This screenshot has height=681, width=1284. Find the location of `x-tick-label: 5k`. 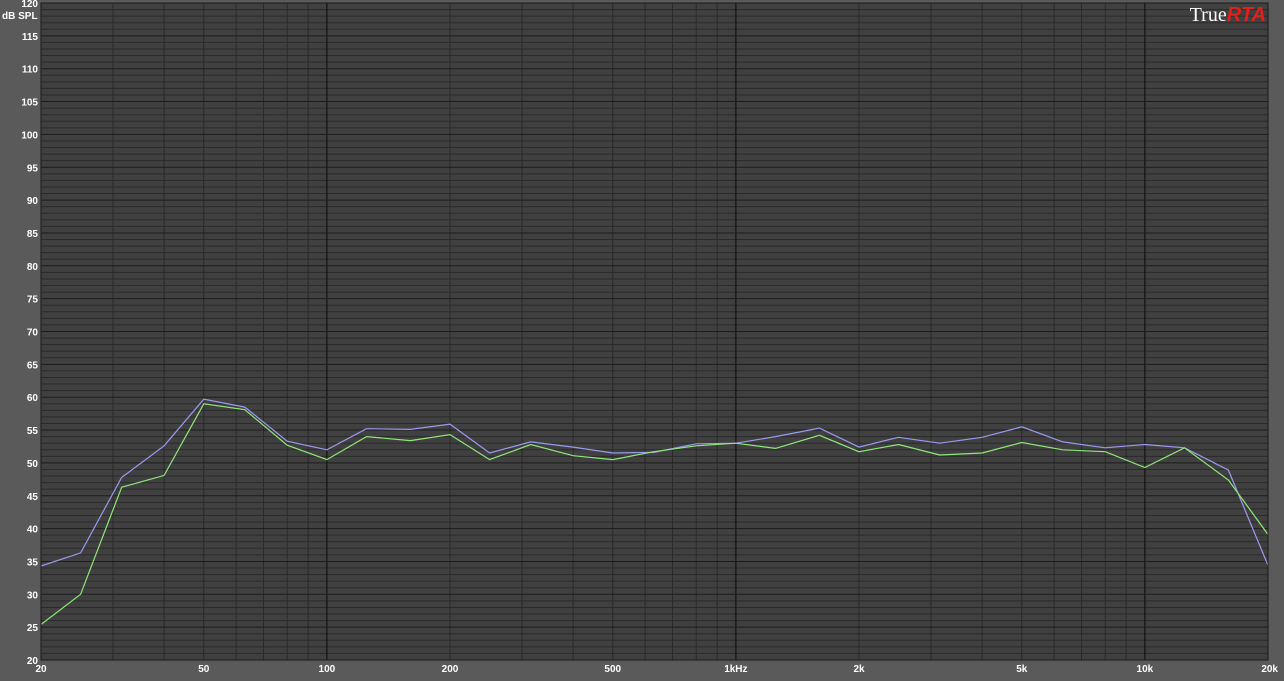

x-tick-label: 5k is located at coordinates (1022, 669).